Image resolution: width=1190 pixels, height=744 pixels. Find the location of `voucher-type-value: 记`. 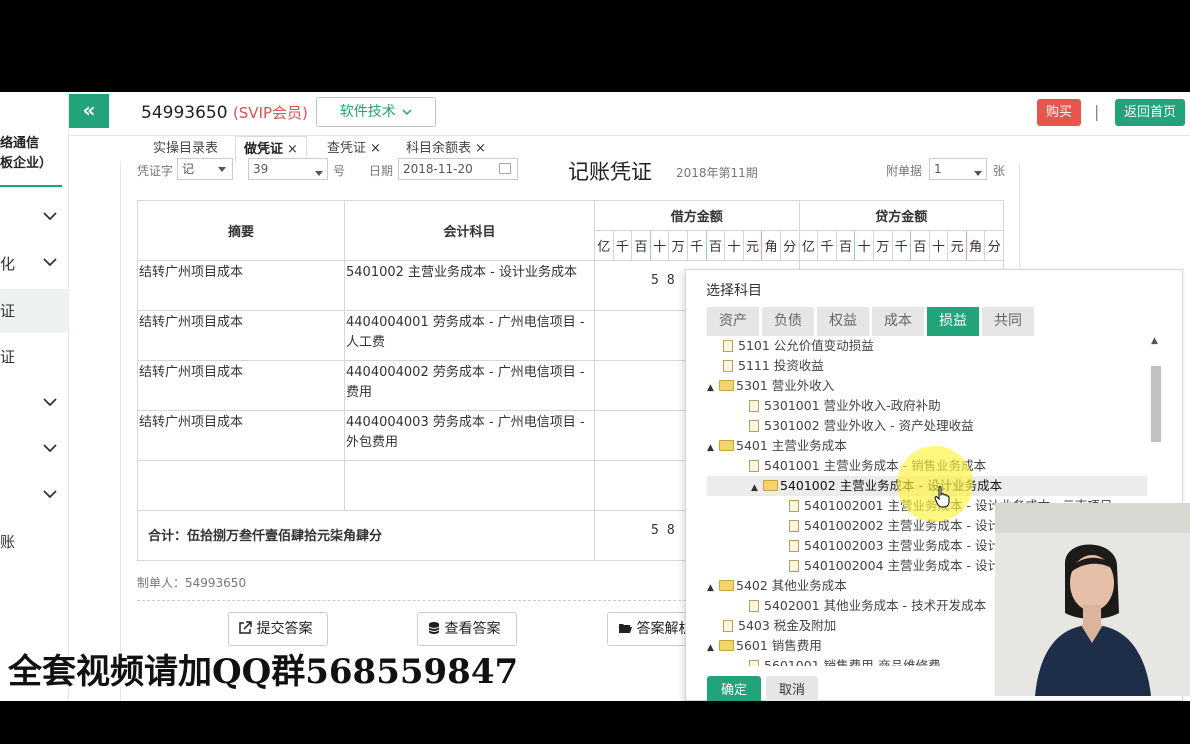

voucher-type-value: 记 is located at coordinates (188, 169).